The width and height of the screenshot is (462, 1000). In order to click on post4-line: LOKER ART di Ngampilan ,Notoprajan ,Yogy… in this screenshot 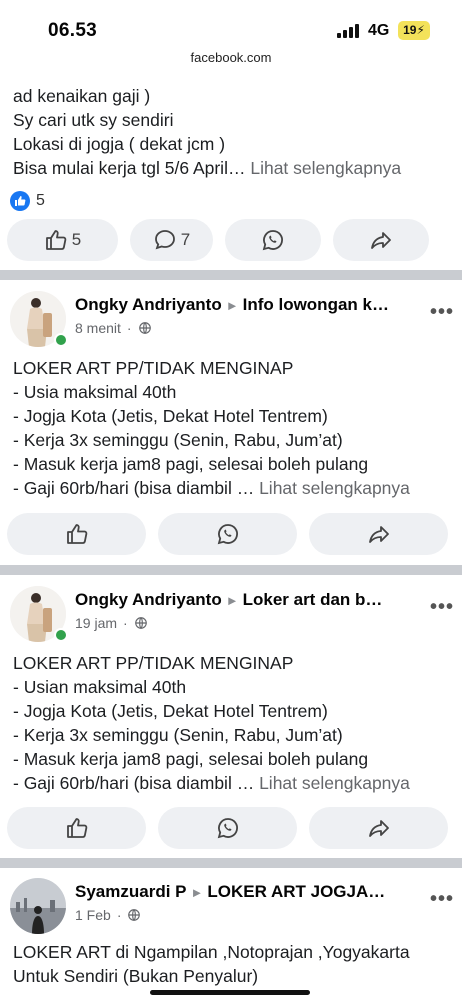, I will do `click(211, 952)`.